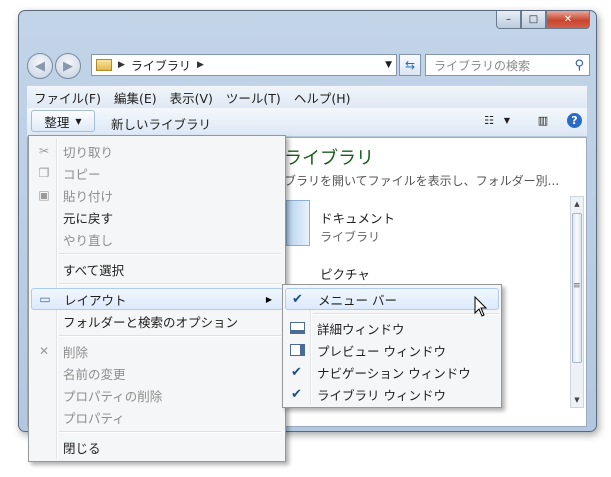 The height and width of the screenshot is (477, 611). I want to click on menu-item-rename: 名前の変更, so click(157, 373).